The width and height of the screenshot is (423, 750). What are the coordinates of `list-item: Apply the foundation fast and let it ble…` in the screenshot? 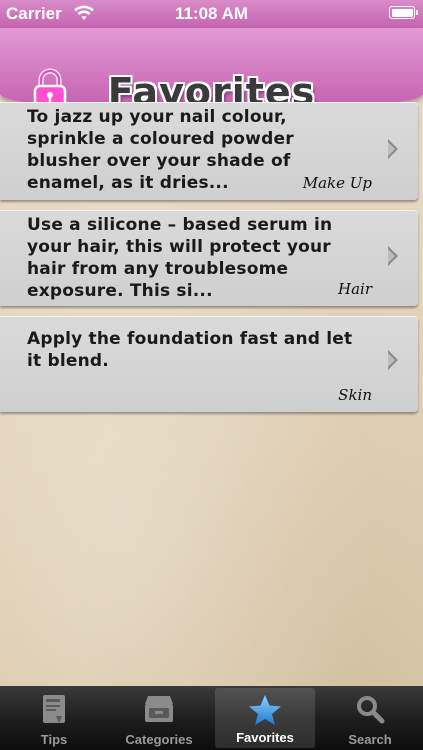 It's located at (209, 364).